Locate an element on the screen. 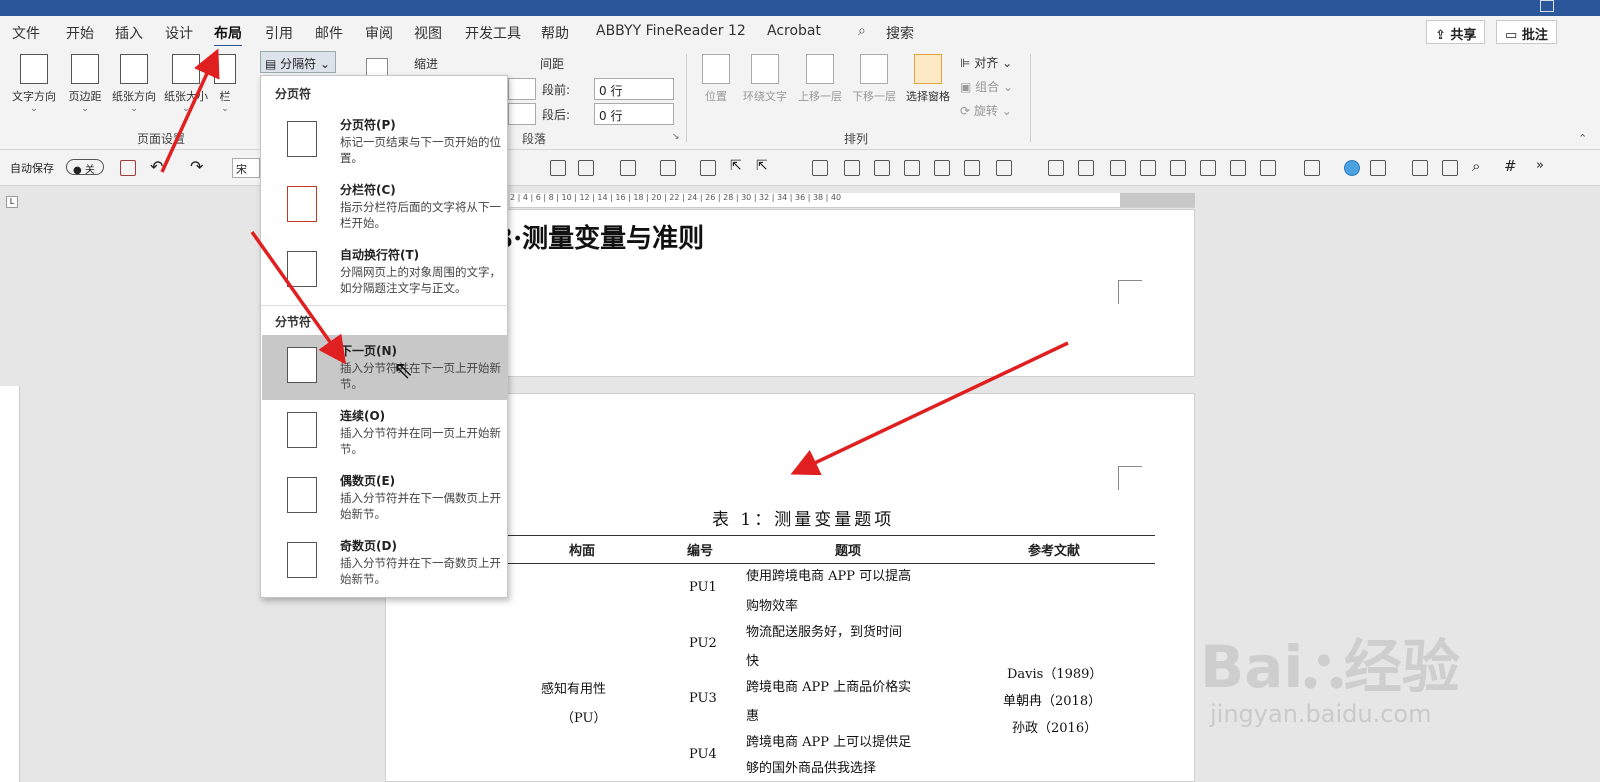 Image resolution: width=1600 pixels, height=782 pixels. watermark-logo: Bai⛬经验 is located at coordinates (1330, 667).